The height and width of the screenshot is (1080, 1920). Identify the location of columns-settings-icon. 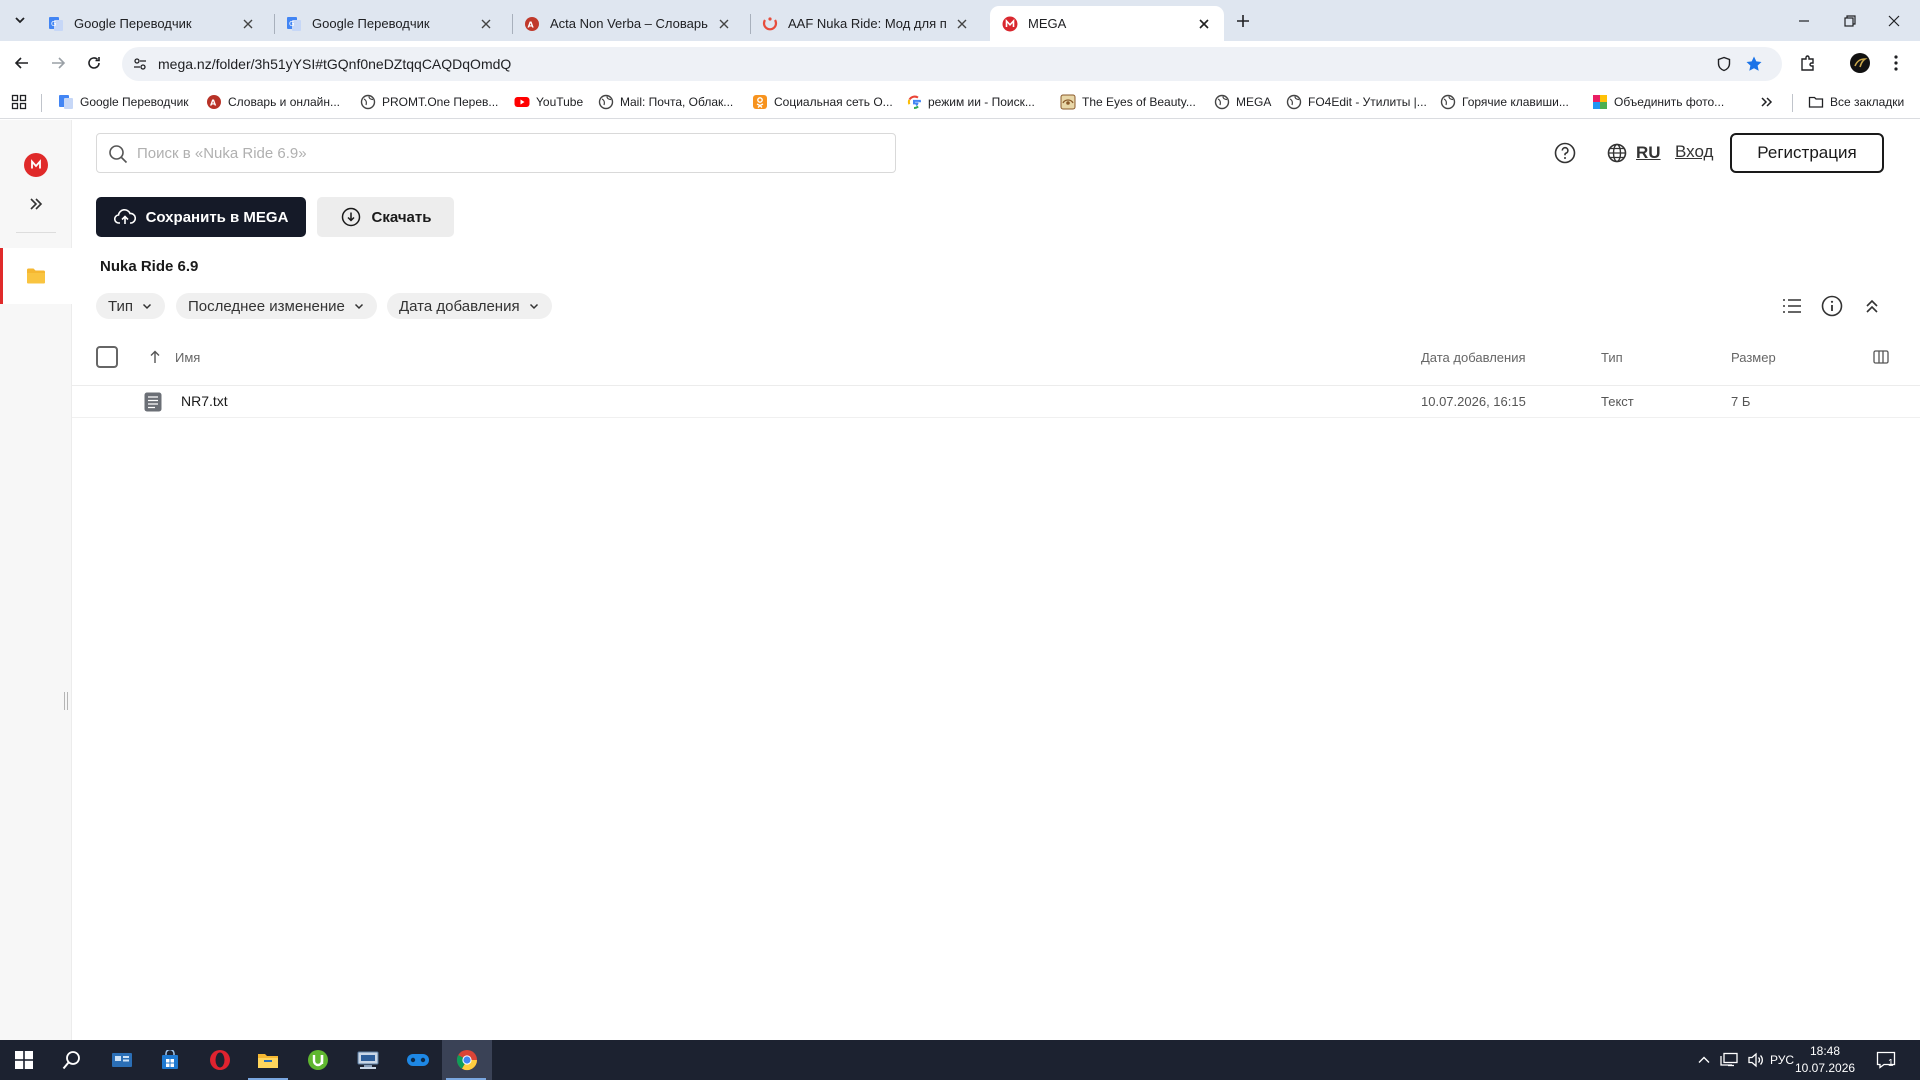
(1881, 357).